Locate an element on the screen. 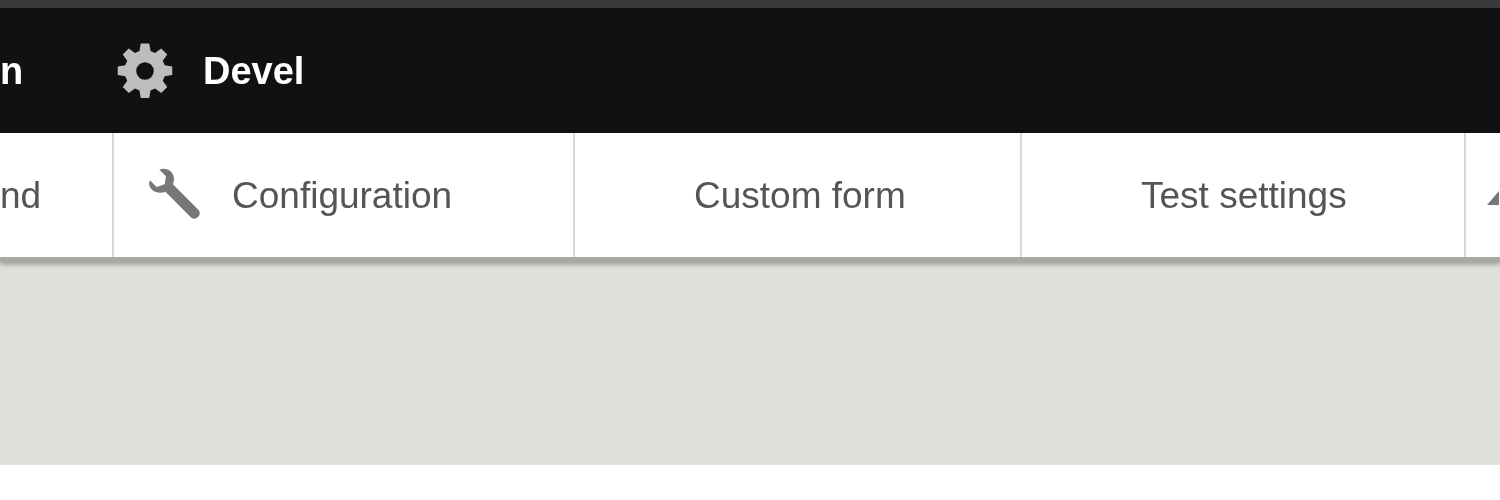 The height and width of the screenshot is (500, 1500). toolbar-link: n is located at coordinates (12, 70).